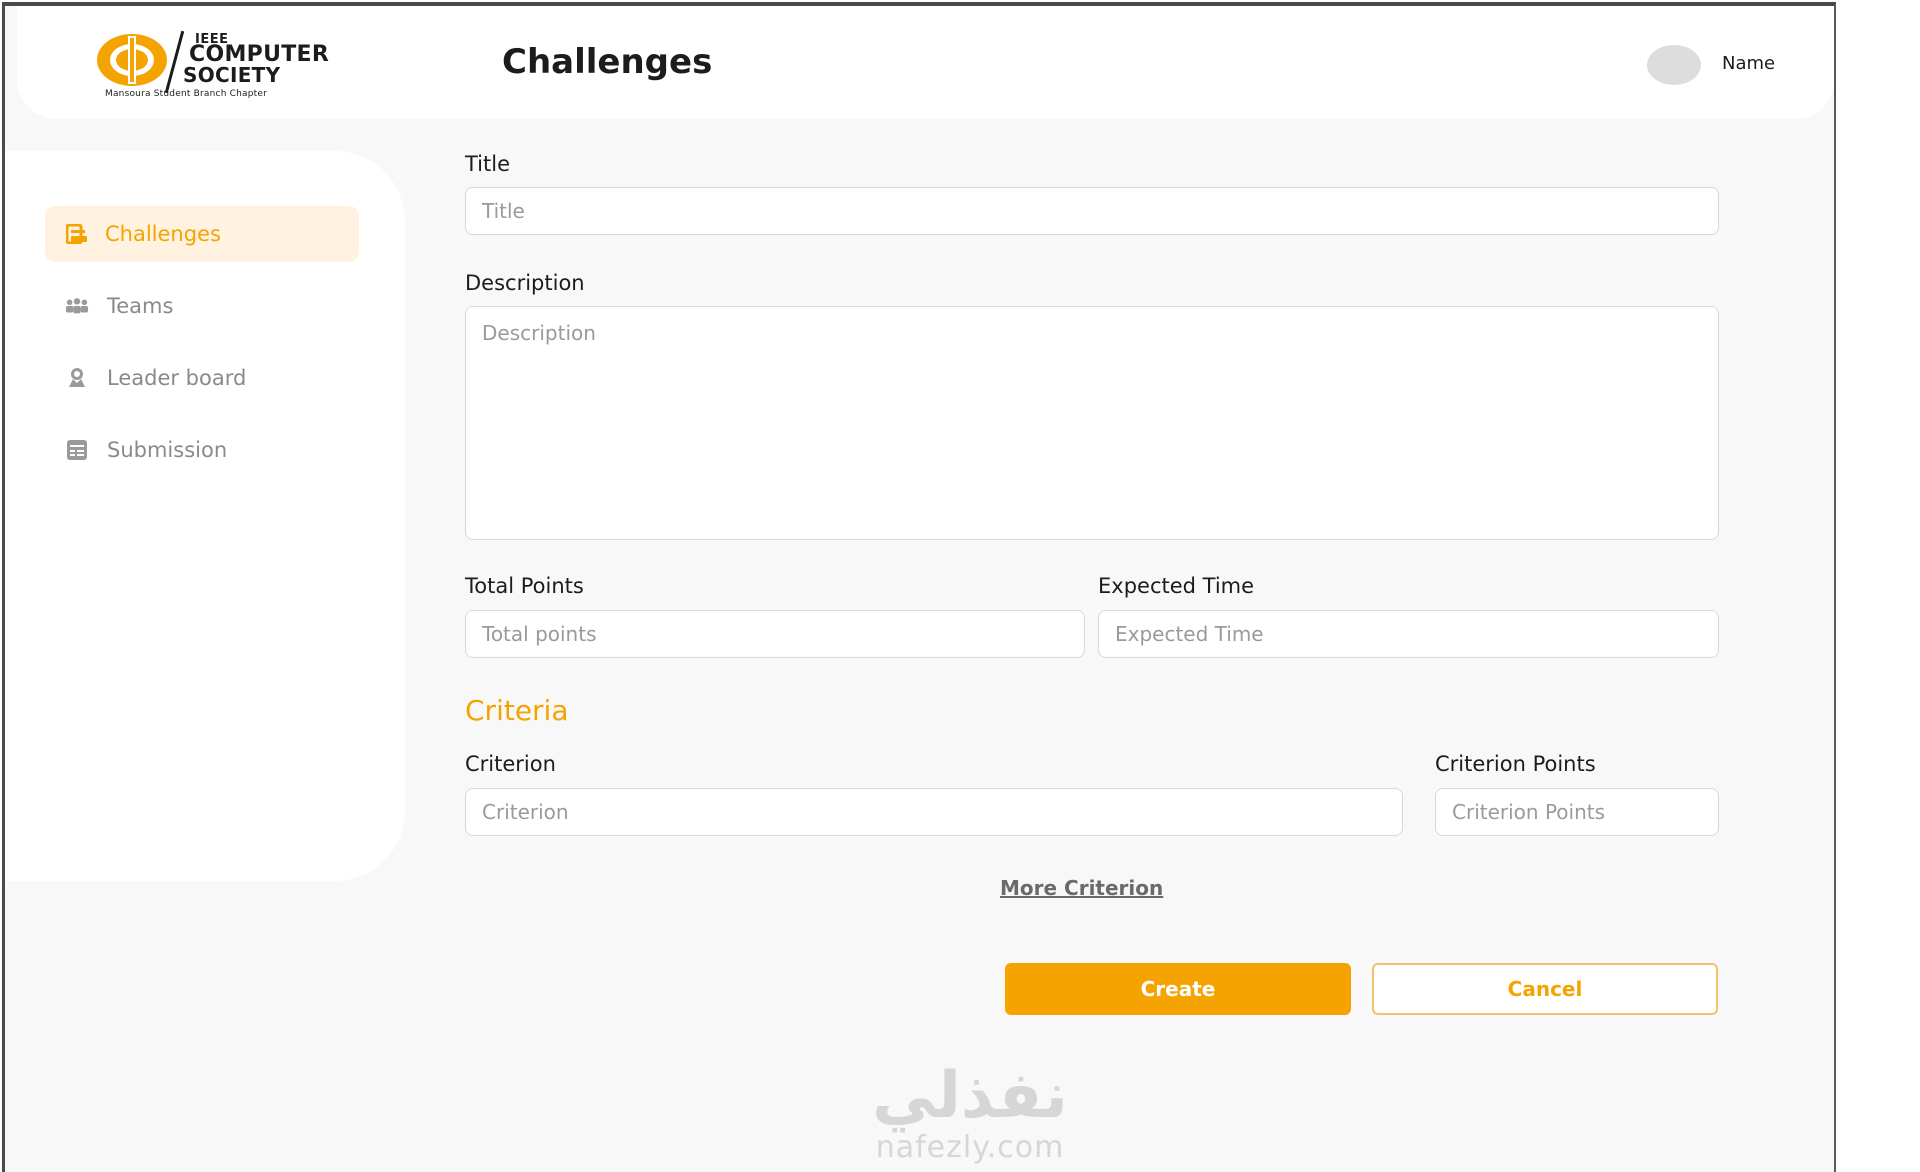  What do you see at coordinates (517, 710) in the screenshot?
I see `criteria-heading: Criteria` at bounding box center [517, 710].